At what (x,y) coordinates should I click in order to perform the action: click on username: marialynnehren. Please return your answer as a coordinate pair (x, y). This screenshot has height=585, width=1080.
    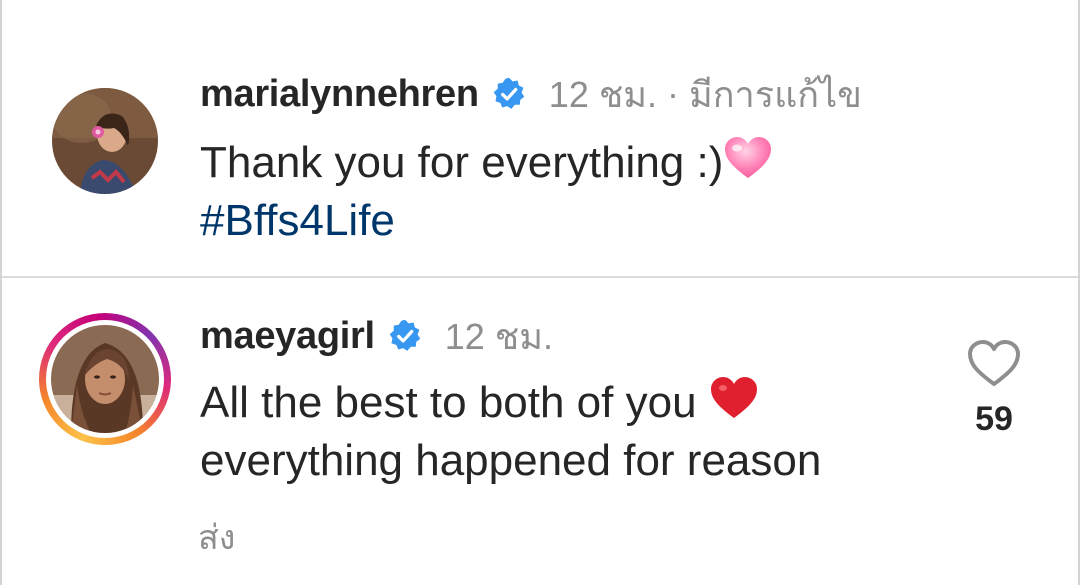
    Looking at the image, I should click on (339, 94).